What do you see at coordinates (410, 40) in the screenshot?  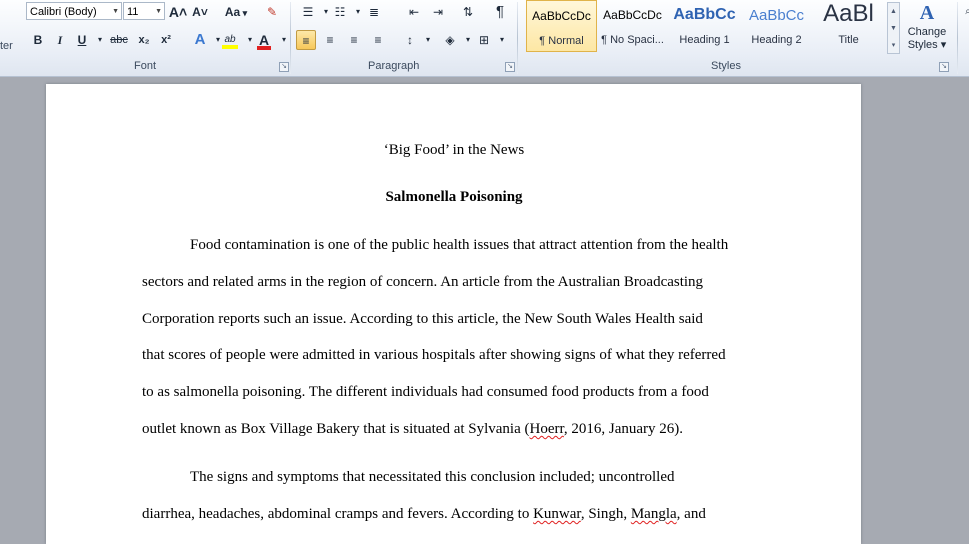 I see `line-spacing-icon: ↕` at bounding box center [410, 40].